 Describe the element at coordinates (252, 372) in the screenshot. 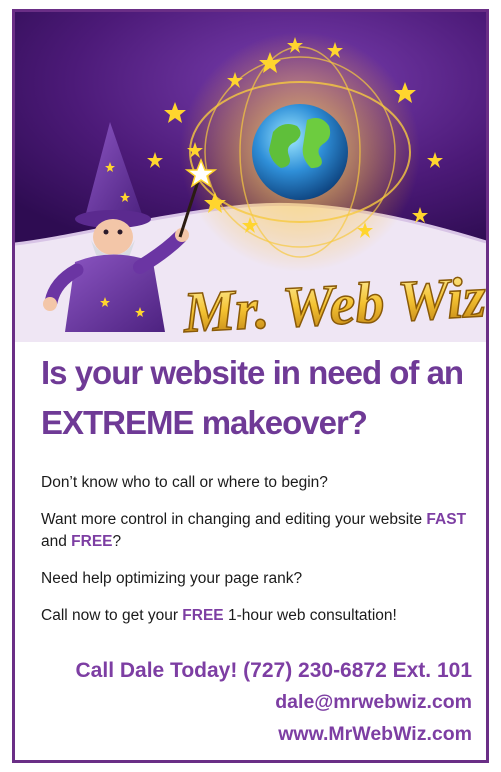

I see `headline-line-1: Is your website in need of an` at that location.